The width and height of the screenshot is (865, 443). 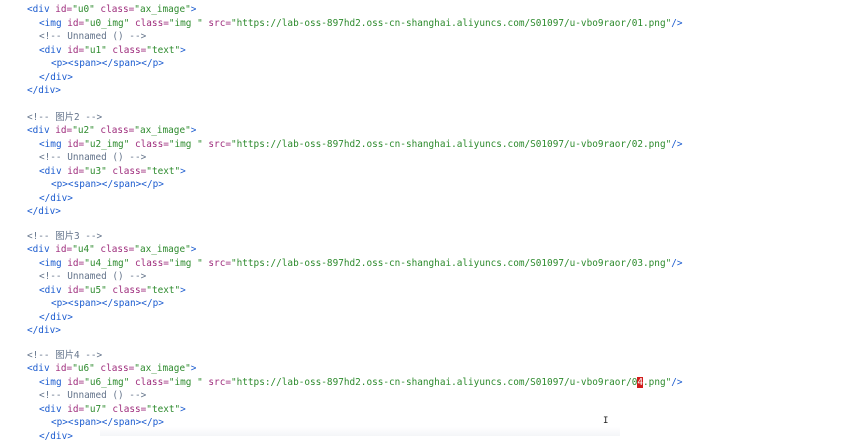 What do you see at coordinates (95, 50) in the screenshot?
I see `attr-value: "u1"` at bounding box center [95, 50].